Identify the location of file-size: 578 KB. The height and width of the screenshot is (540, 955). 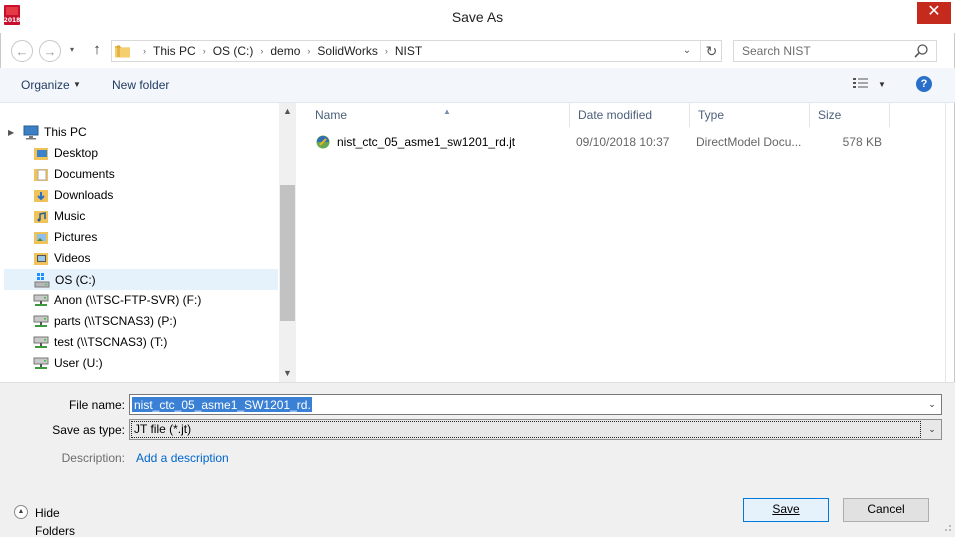
(862, 142).